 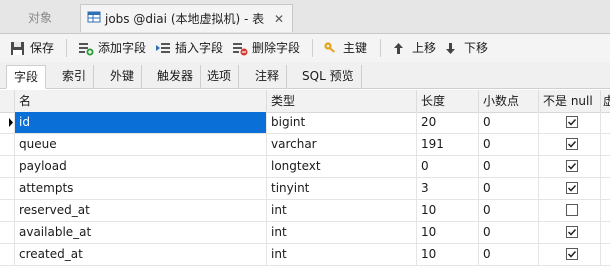 What do you see at coordinates (342, 122) in the screenshot?
I see `field-type-cell: bigint` at bounding box center [342, 122].